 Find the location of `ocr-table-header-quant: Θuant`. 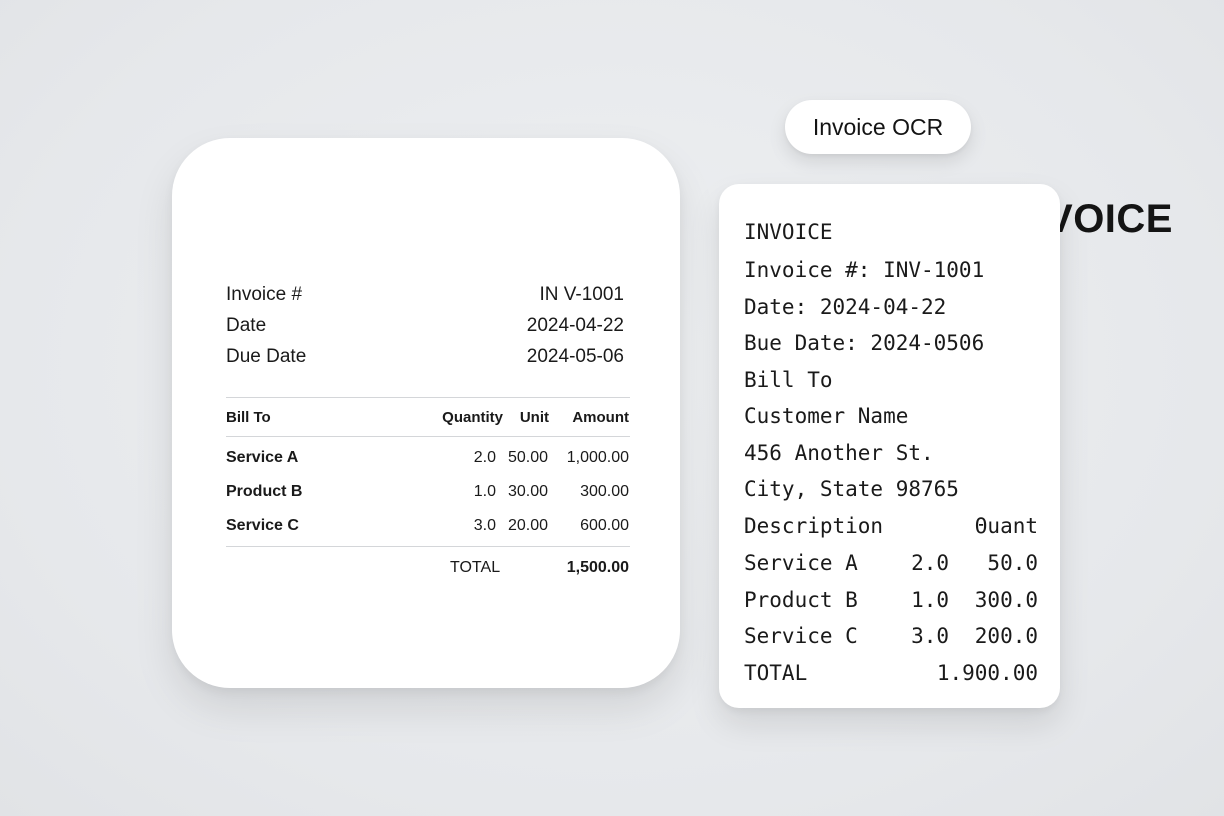

ocr-table-header-quant: Θuant is located at coordinates (1006, 526).